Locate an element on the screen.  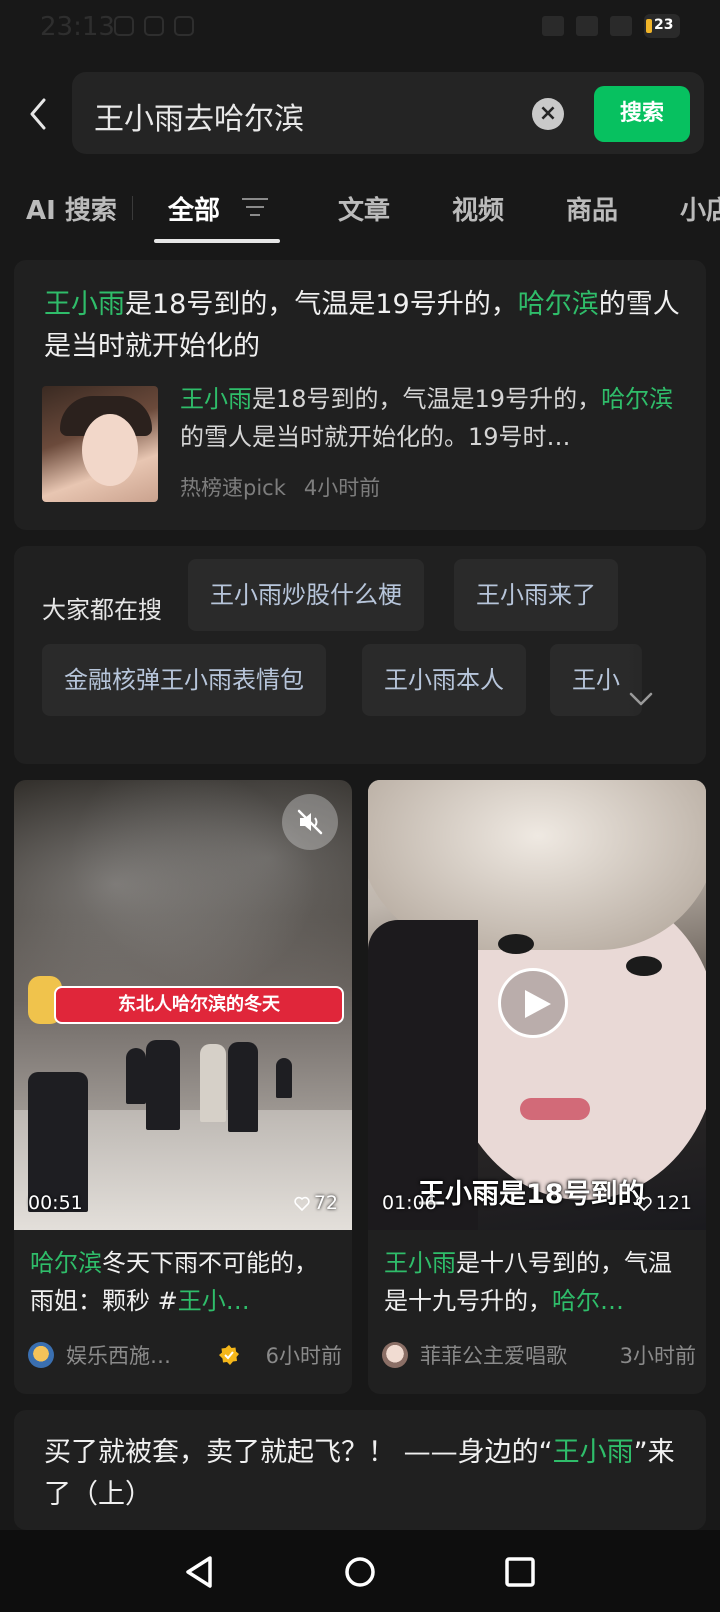
video-thumbnail: 王小雨是18号到的 01:06 121 is located at coordinates (537, 1005).